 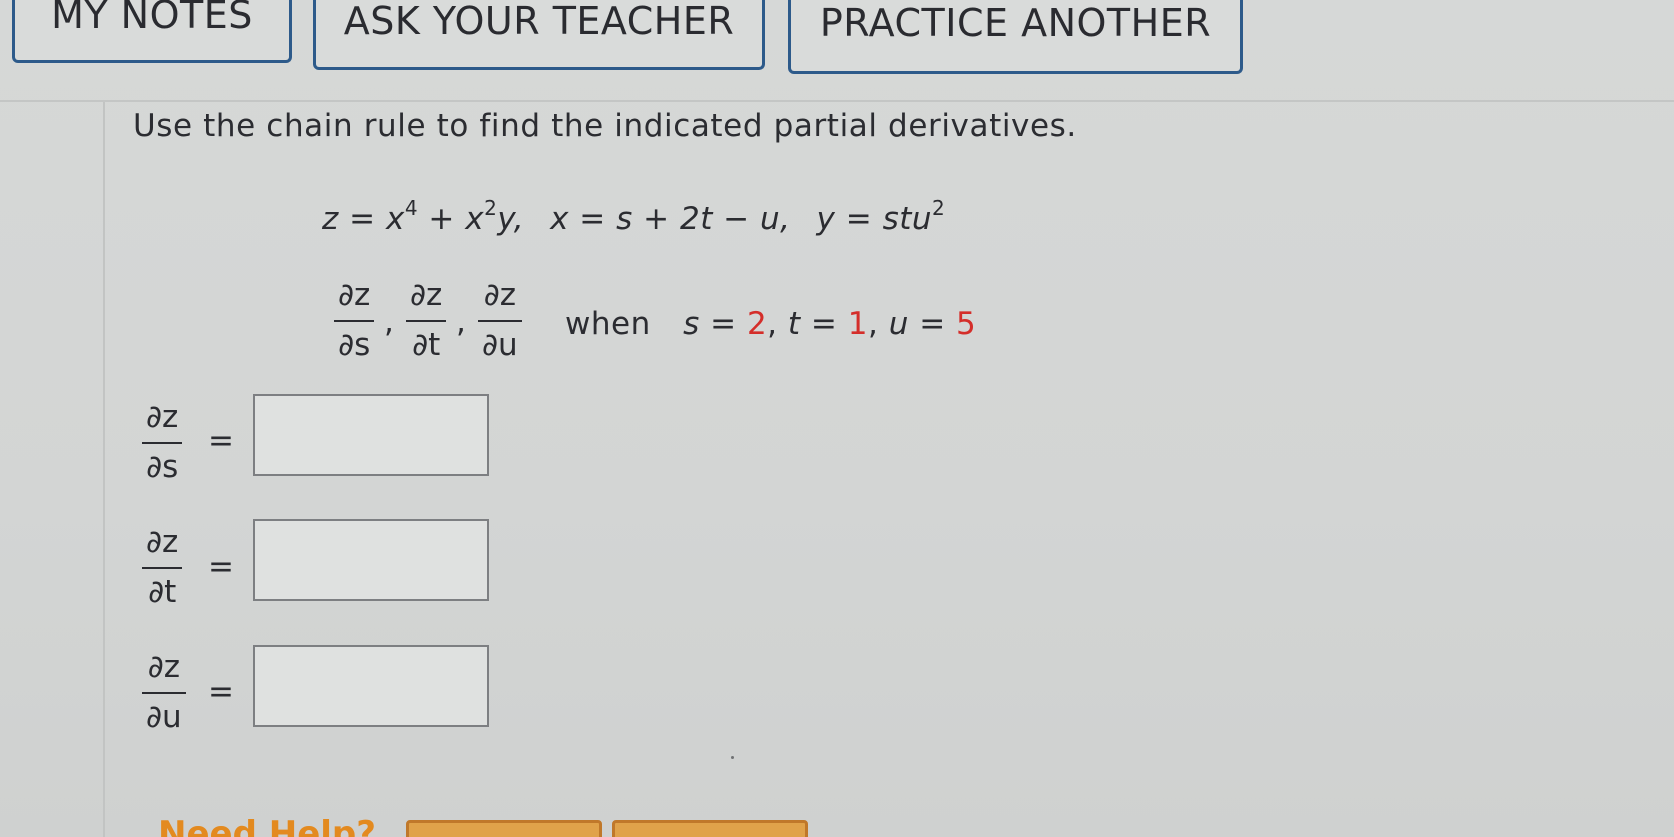 I want to click on answer-label-dz-du: ∂z ∂u, so click(x=164, y=692).